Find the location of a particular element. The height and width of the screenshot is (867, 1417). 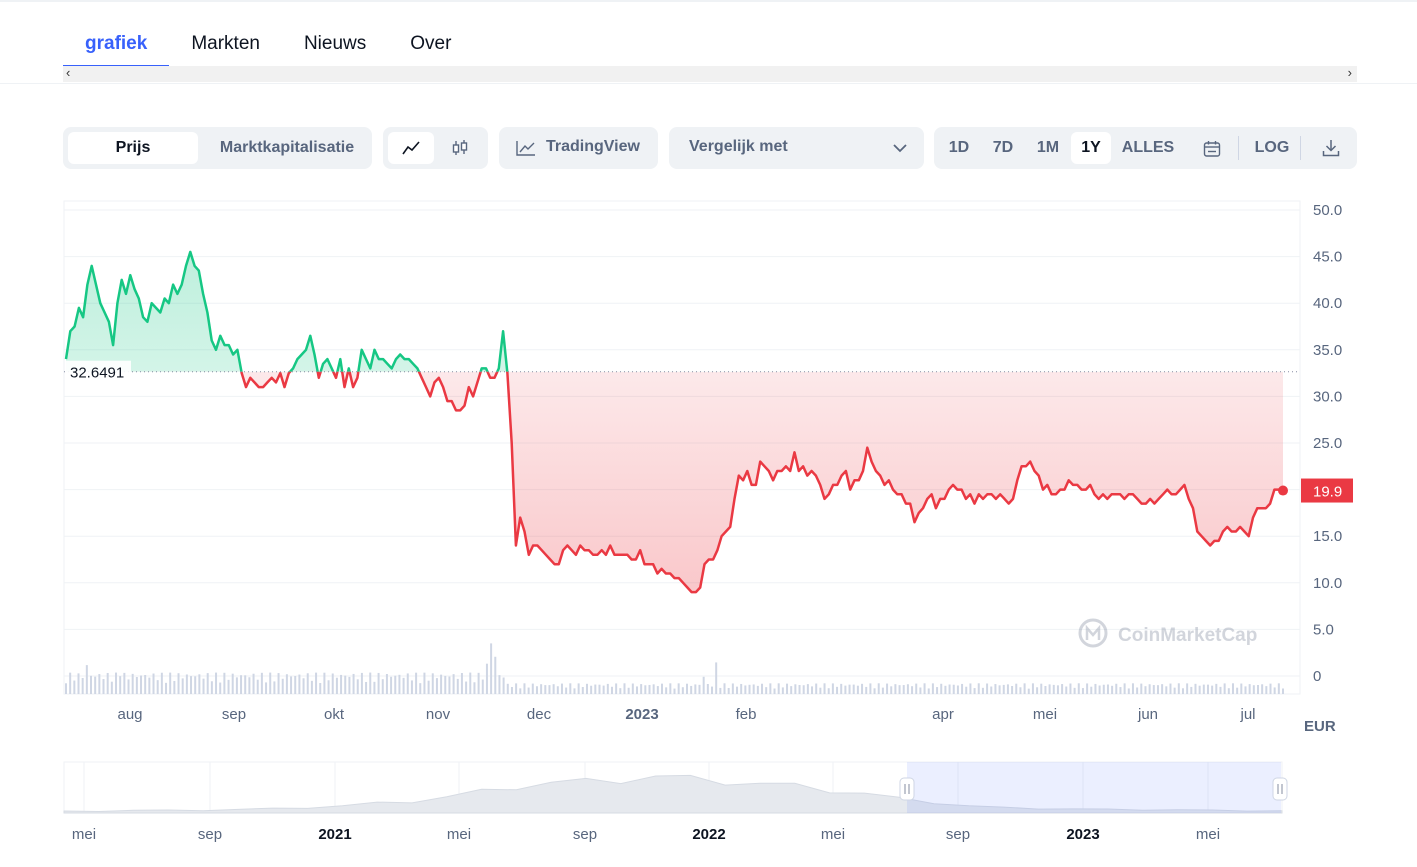

watermark-text: CoinMarketCap is located at coordinates (1187, 635).